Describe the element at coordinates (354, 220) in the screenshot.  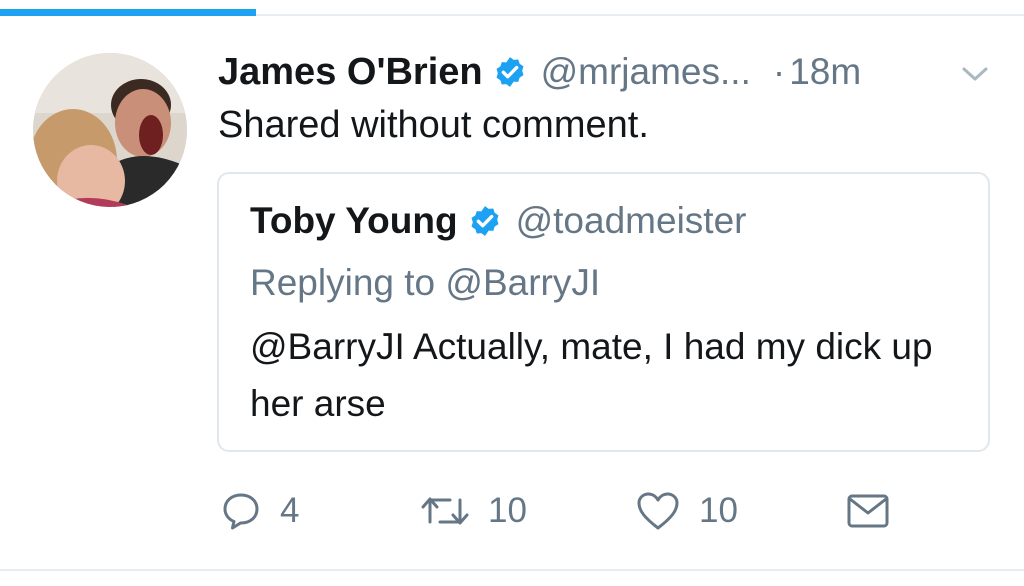
I see `quoted-author-name: Toby Young` at that location.